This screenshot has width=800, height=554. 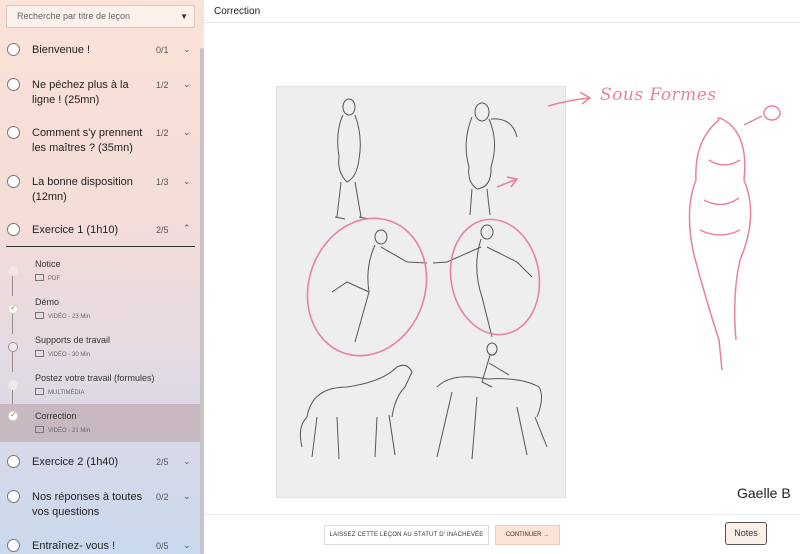 What do you see at coordinates (102, 273) in the screenshot?
I see `sub-lesson-item: Notice PDF` at bounding box center [102, 273].